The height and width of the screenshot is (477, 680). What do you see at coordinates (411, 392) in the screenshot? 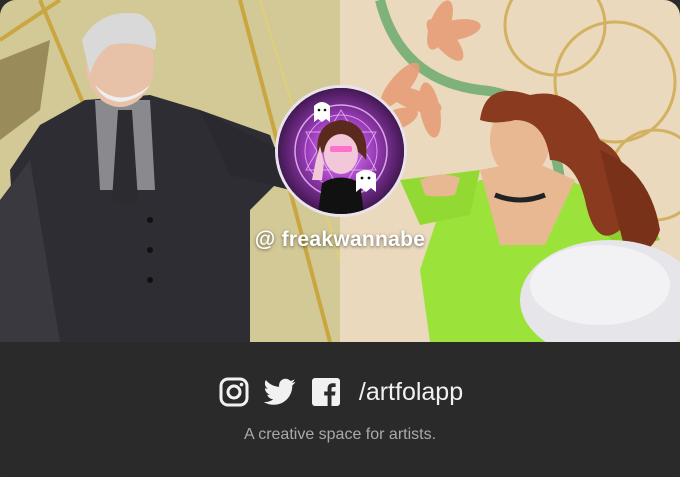
I see `social-handle: /artfolapp` at bounding box center [411, 392].